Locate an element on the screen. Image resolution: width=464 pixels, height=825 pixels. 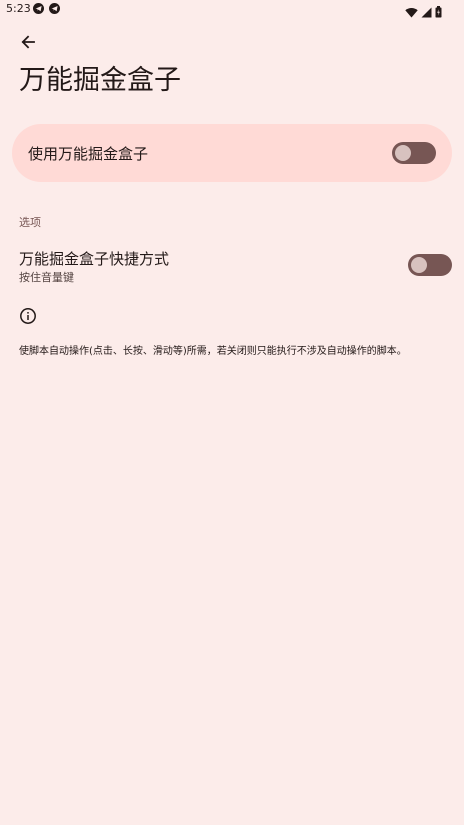
signal-icon is located at coordinates (426, 12).